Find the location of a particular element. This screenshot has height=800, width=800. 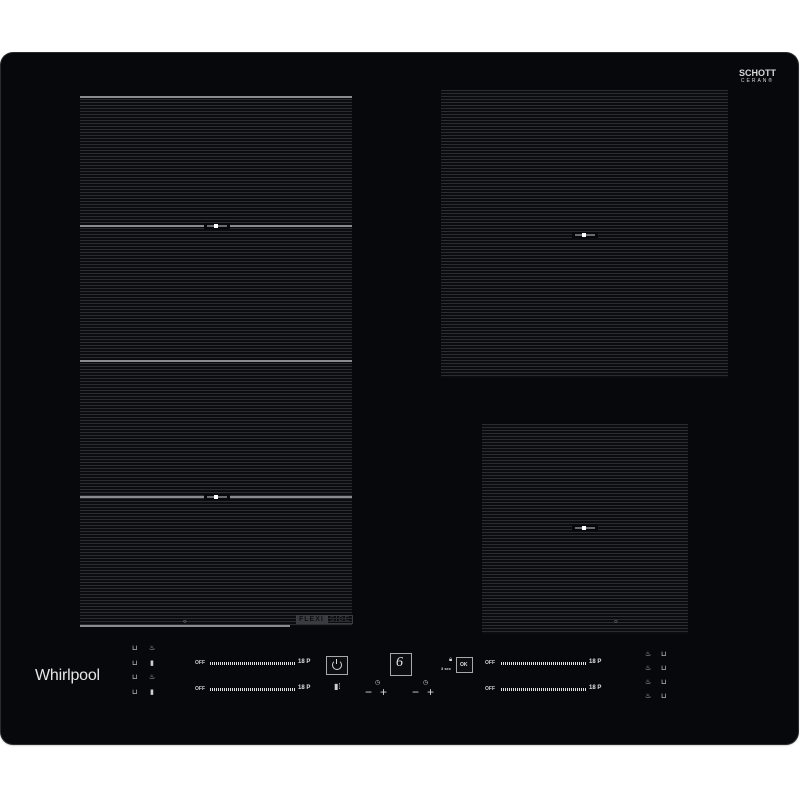

power-slider-right-front is located at coordinates (544, 689).